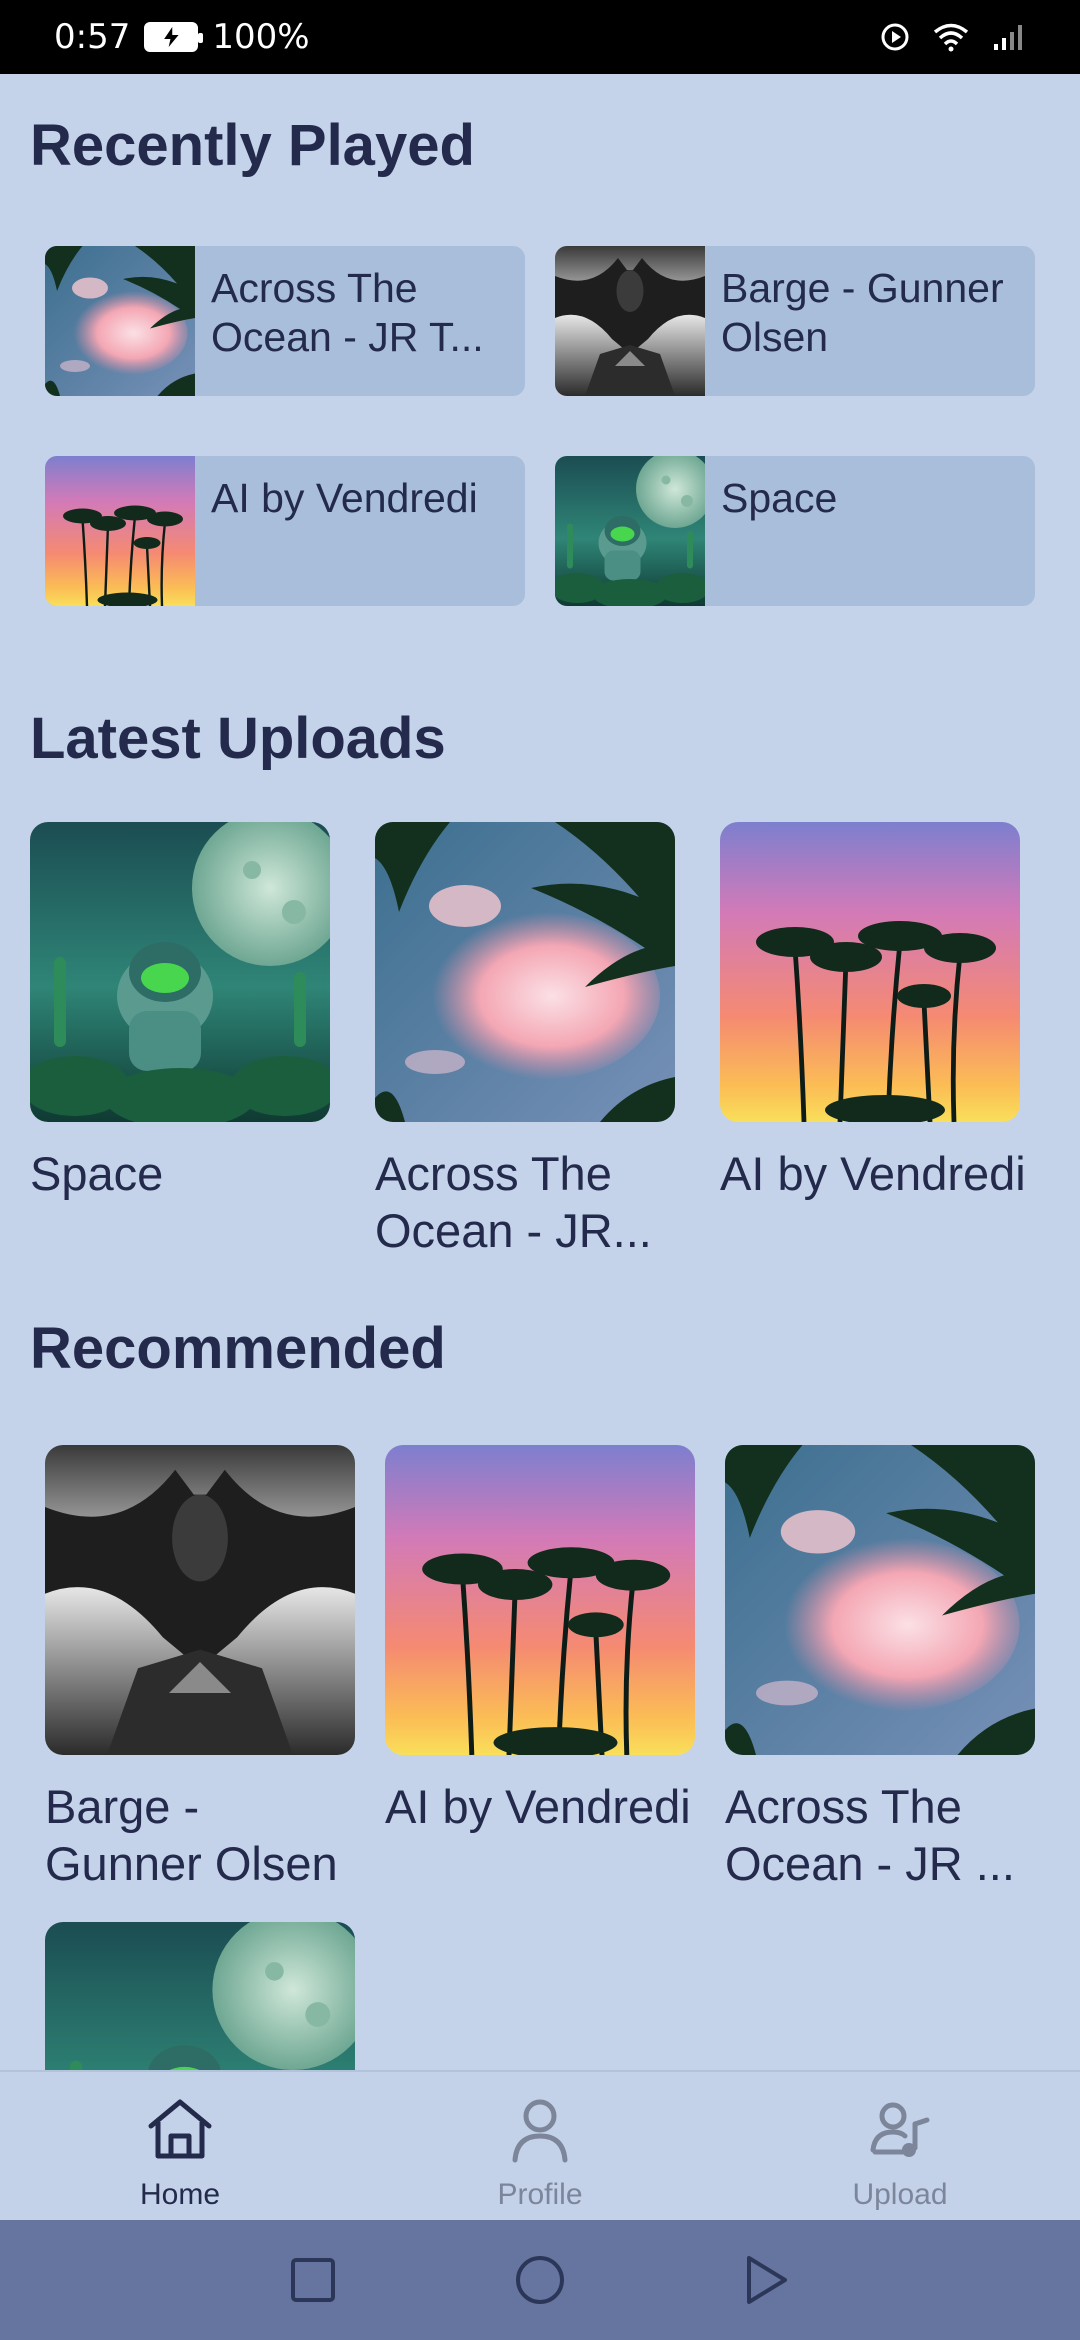  Describe the element at coordinates (767, 2280) in the screenshot. I see `back-triangle-icon` at that location.